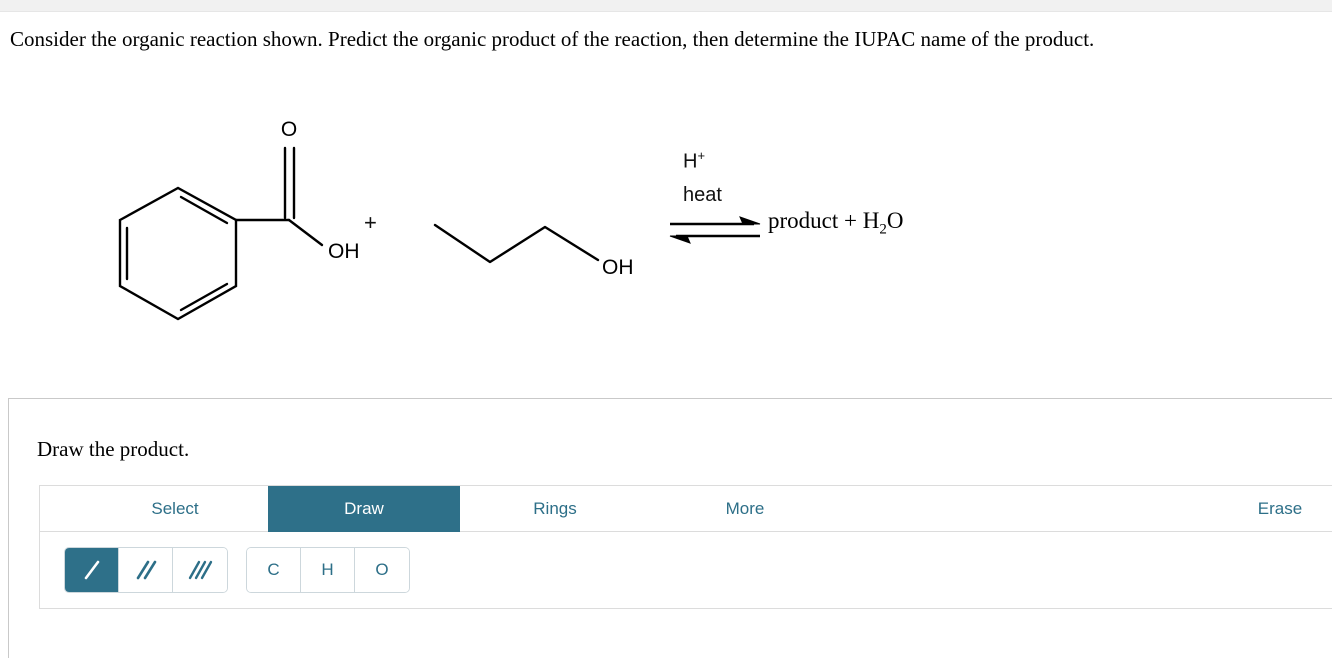  What do you see at coordinates (715, 230) in the screenshot?
I see `equilibrium-arrow` at bounding box center [715, 230].